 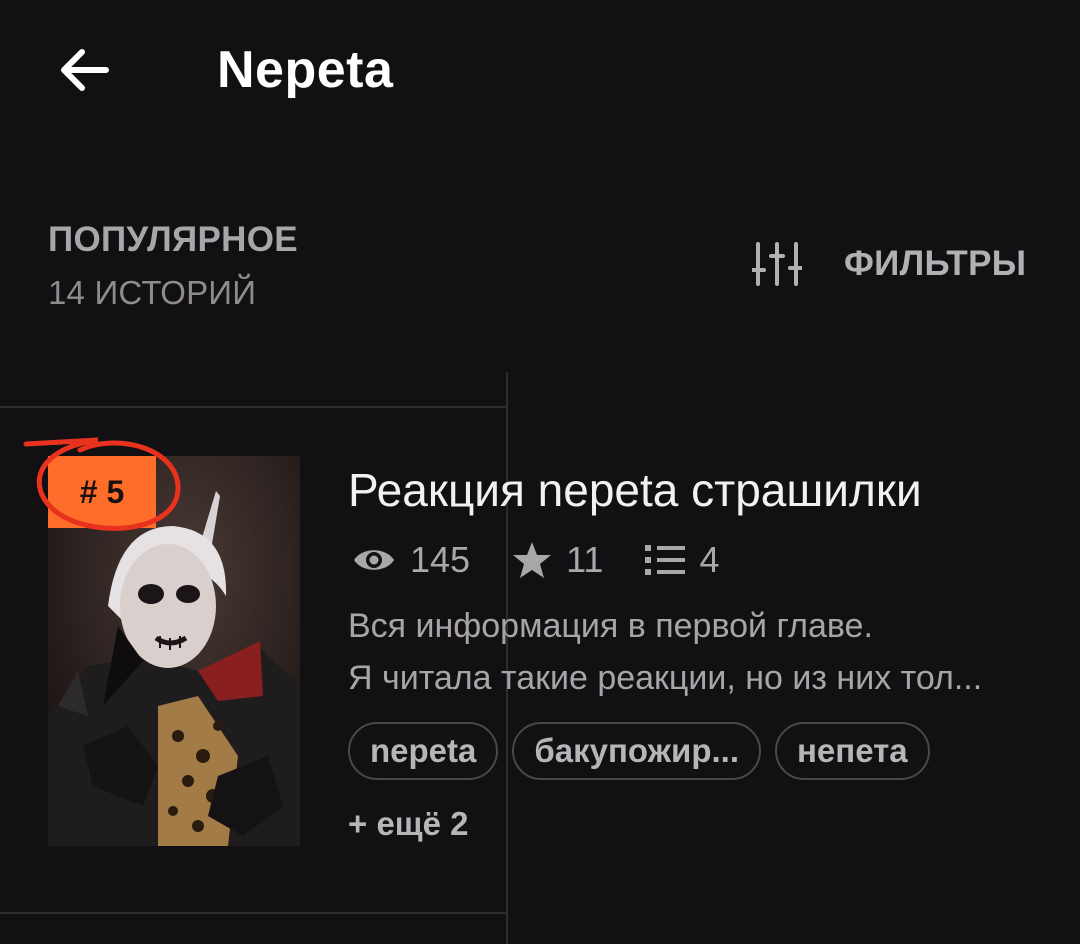 What do you see at coordinates (408, 824) in the screenshot?
I see `more-tags-link: + ещё 2` at bounding box center [408, 824].